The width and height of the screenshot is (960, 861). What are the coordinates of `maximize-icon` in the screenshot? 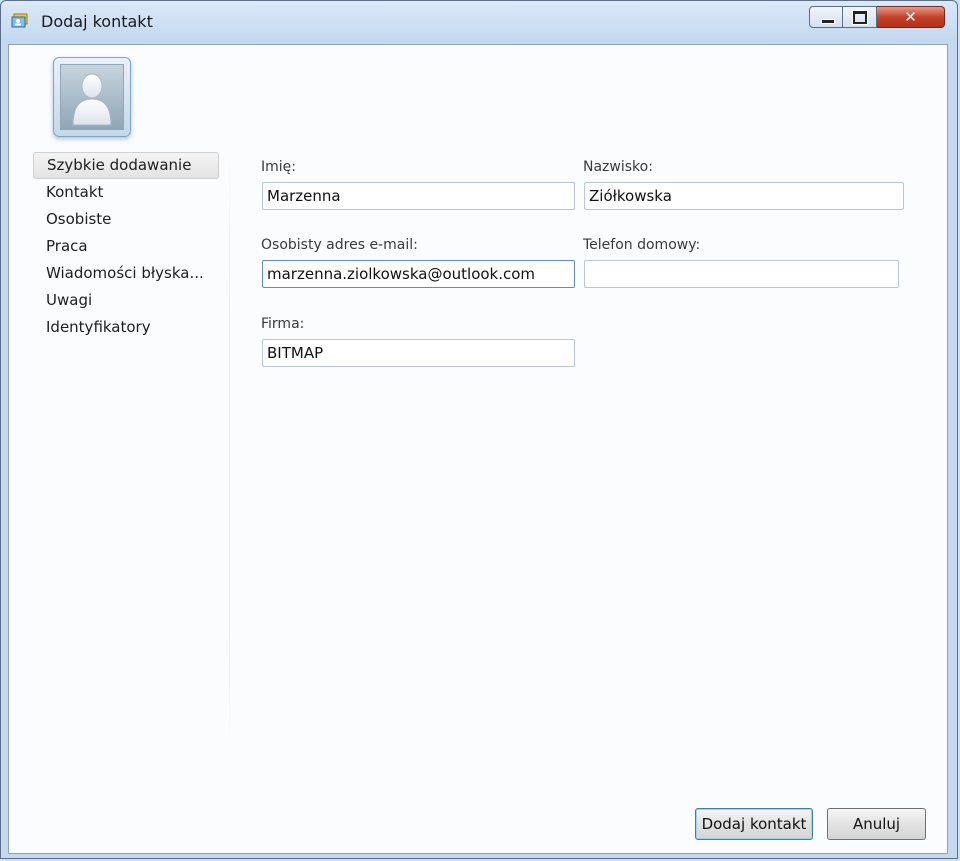 It's located at (860, 17).